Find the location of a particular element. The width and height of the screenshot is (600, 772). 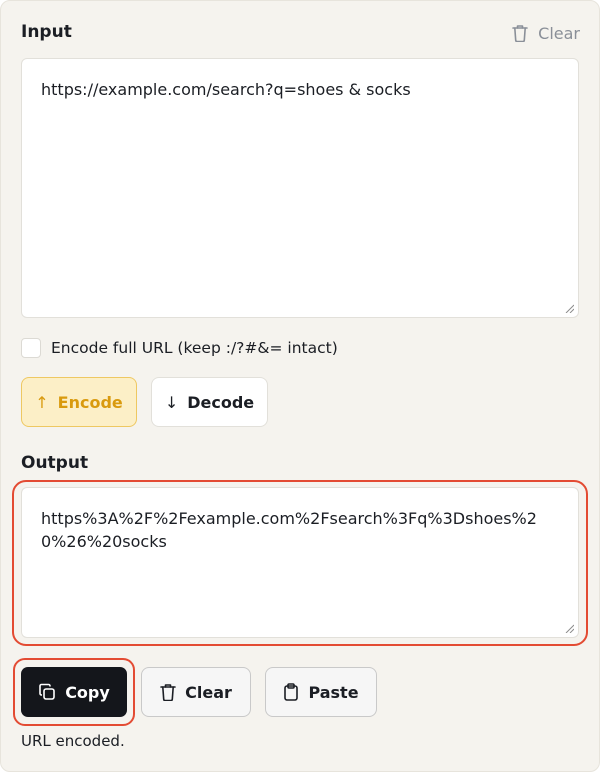

input-clear-button: Clear is located at coordinates (546, 33).